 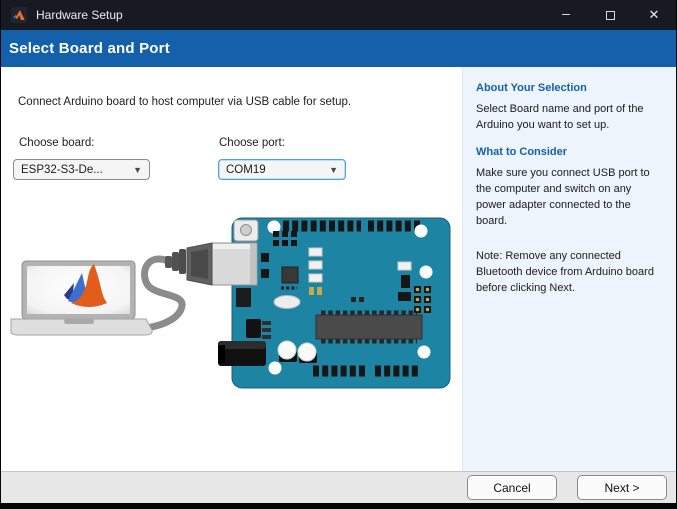 I want to click on minimize-icon: –, so click(x=566, y=13).